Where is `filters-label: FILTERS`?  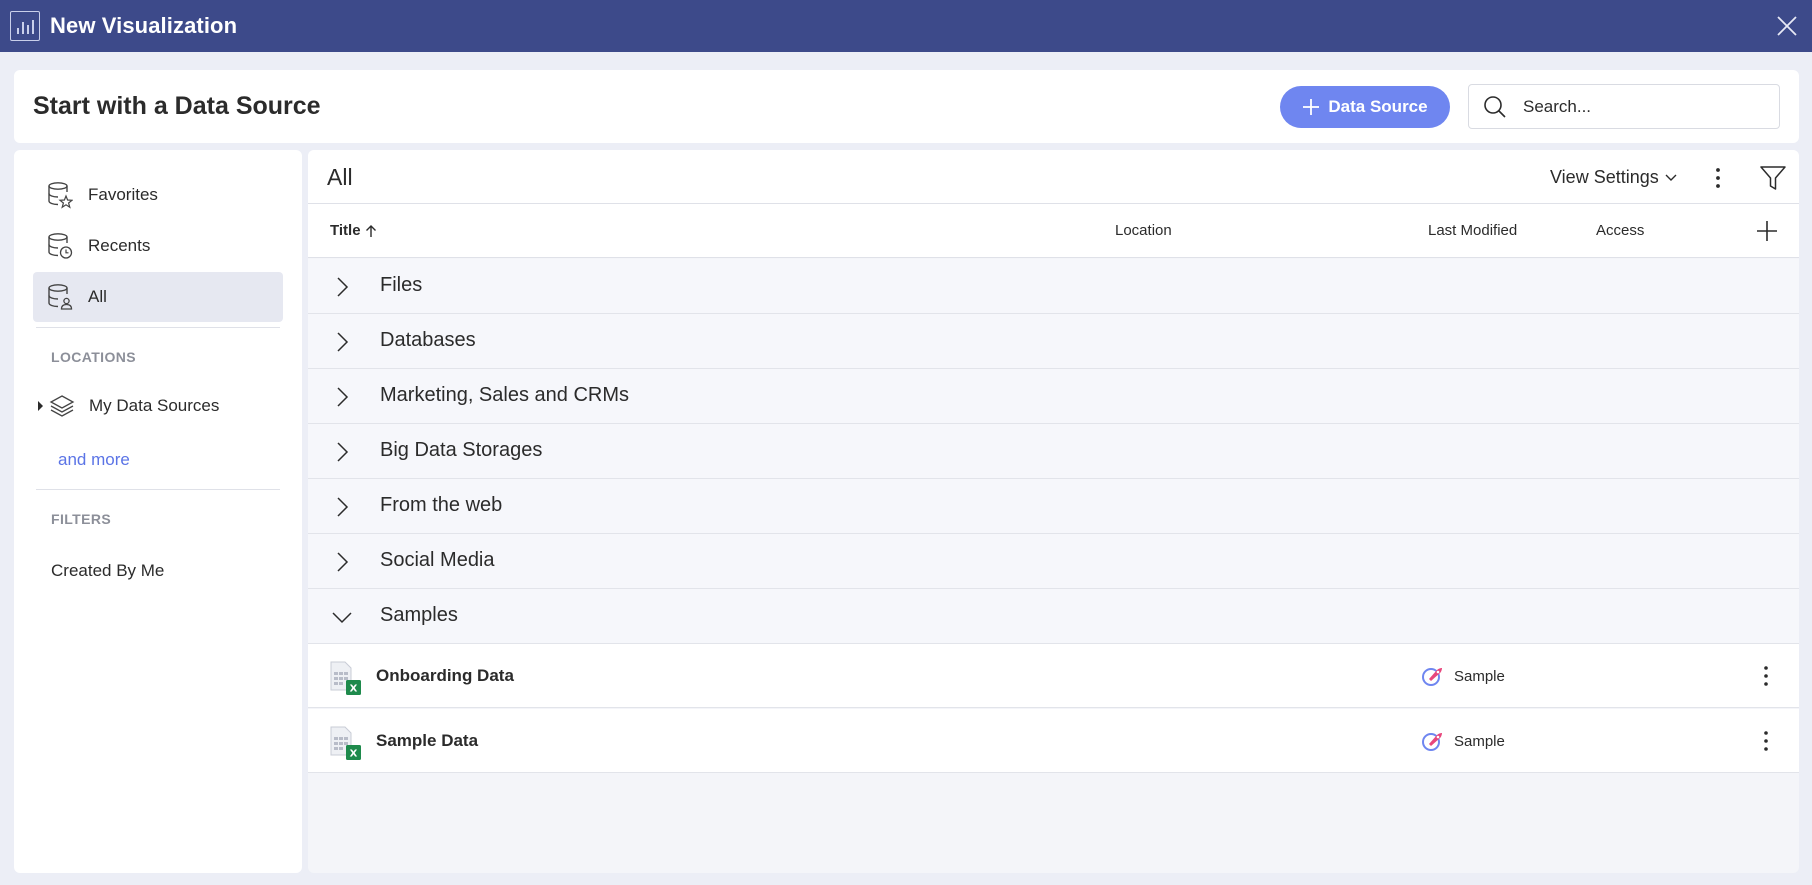 filters-label: FILTERS is located at coordinates (81, 519).